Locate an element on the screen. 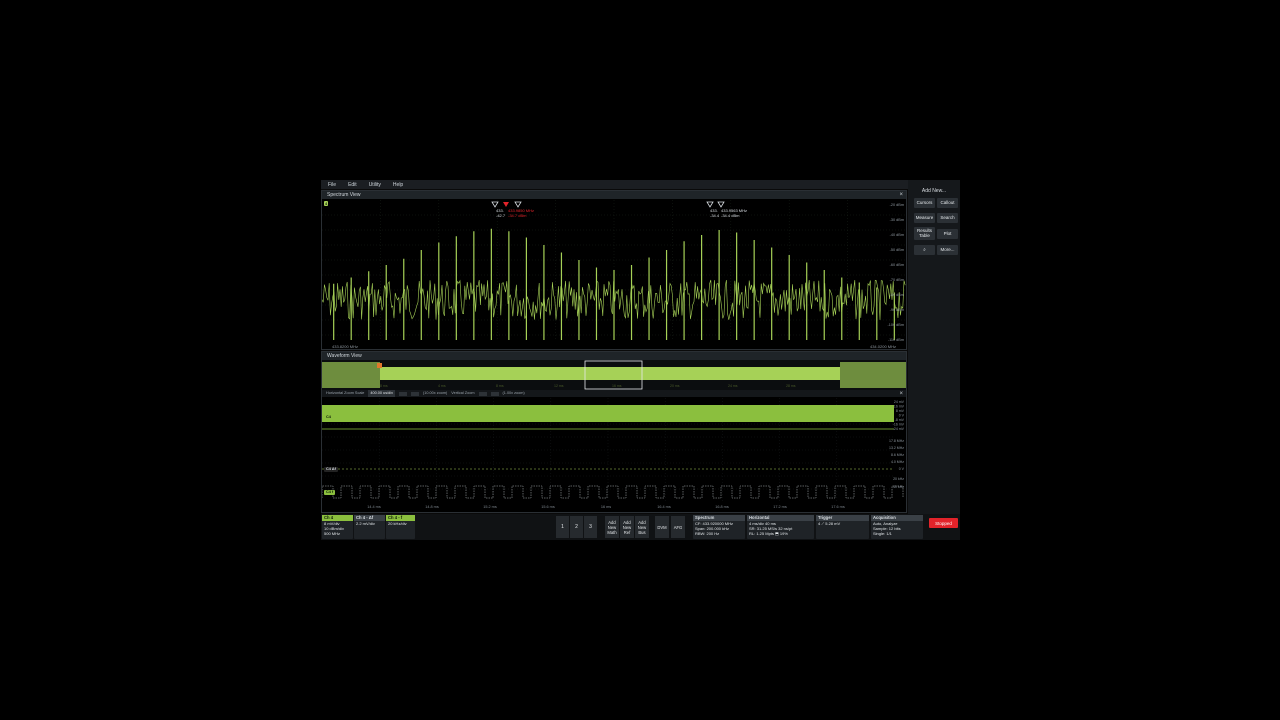 The image size is (1280, 720). cursors-button: Cursors is located at coordinates (924, 203).